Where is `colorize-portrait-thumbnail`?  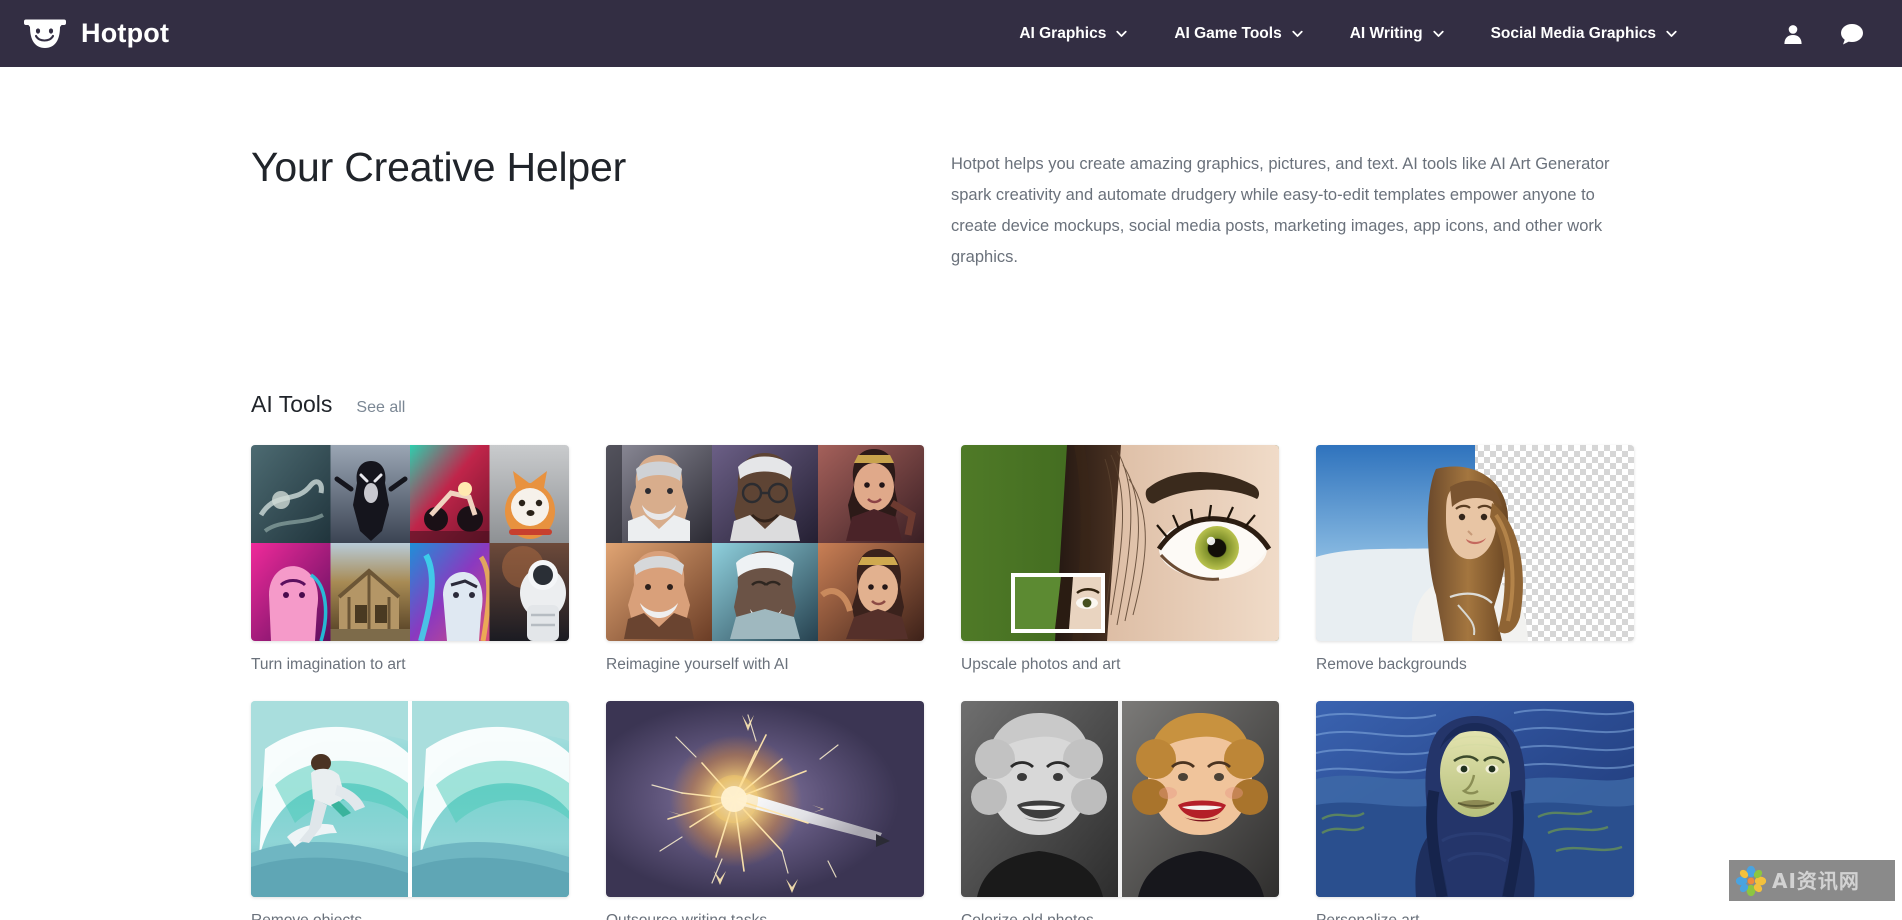
colorize-portrait-thumbnail is located at coordinates (1120, 799).